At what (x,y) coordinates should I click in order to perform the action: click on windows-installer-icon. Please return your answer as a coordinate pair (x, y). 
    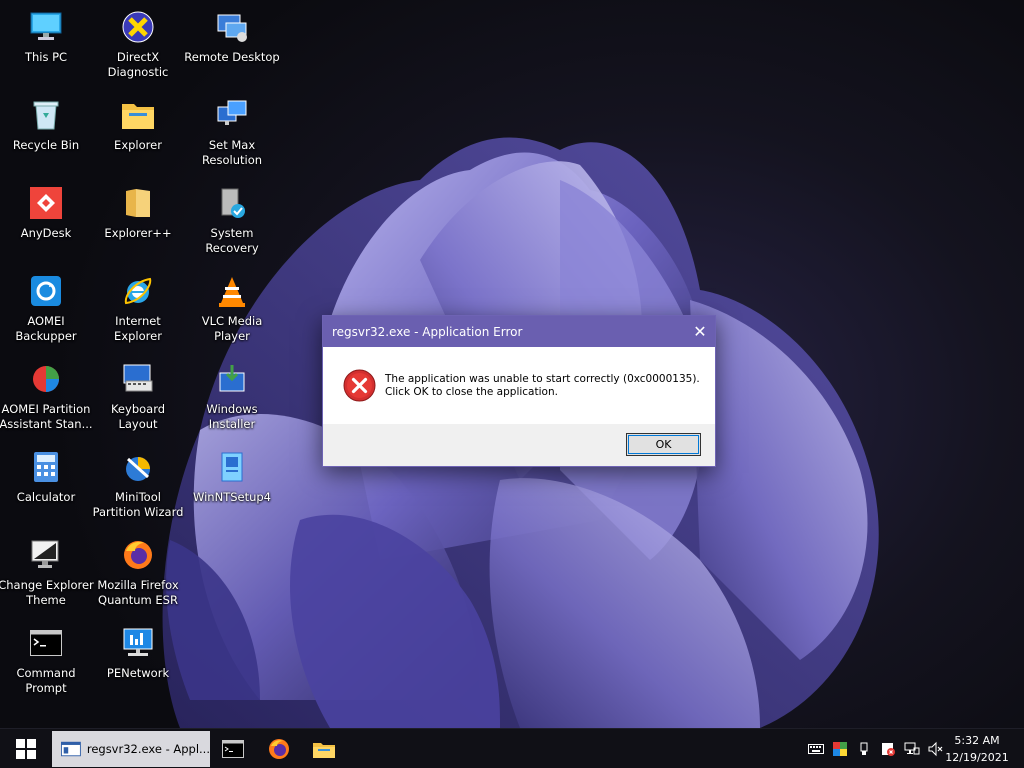
    Looking at the image, I should click on (232, 379).